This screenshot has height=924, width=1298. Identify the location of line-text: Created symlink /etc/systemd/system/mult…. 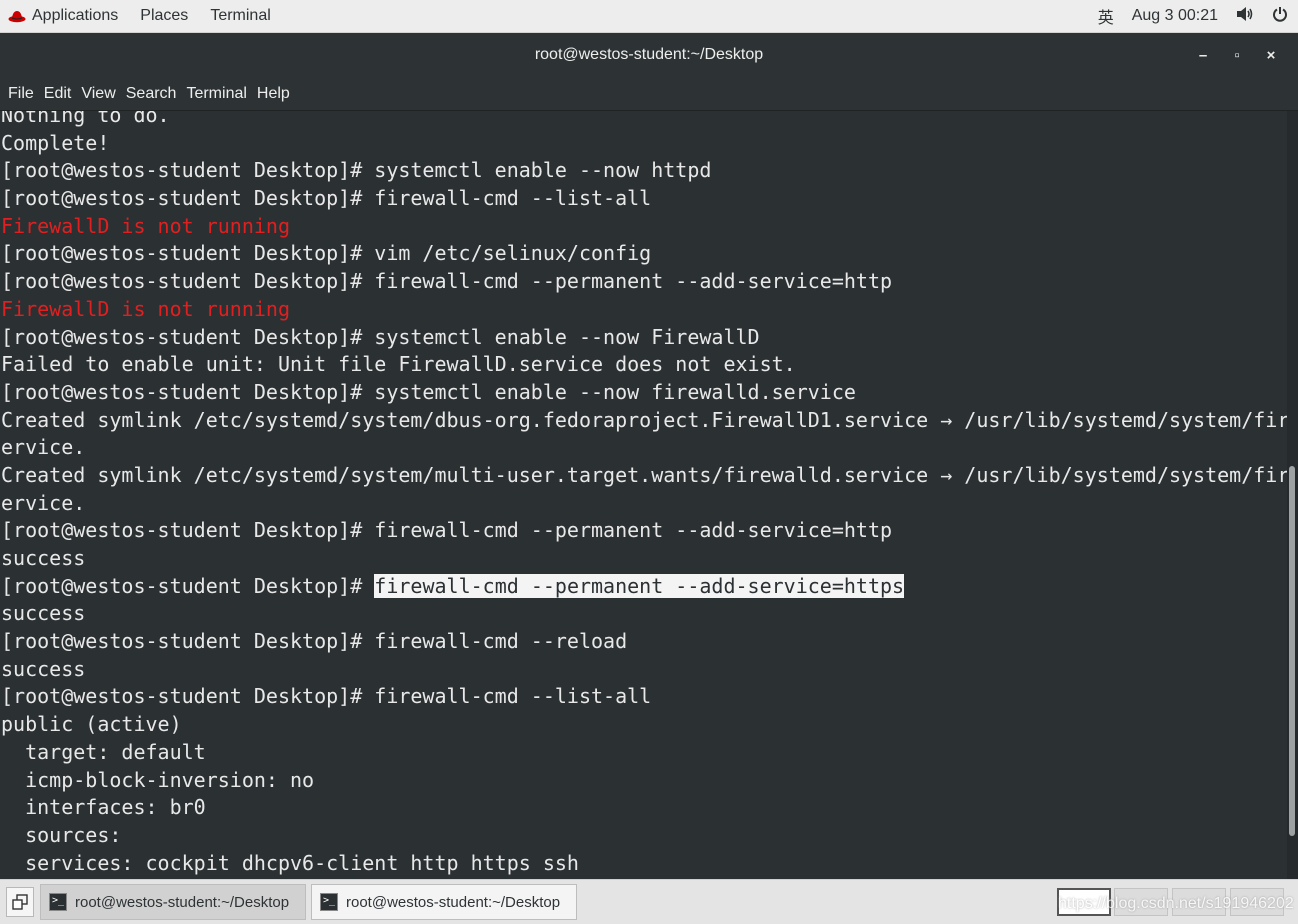
(644, 474).